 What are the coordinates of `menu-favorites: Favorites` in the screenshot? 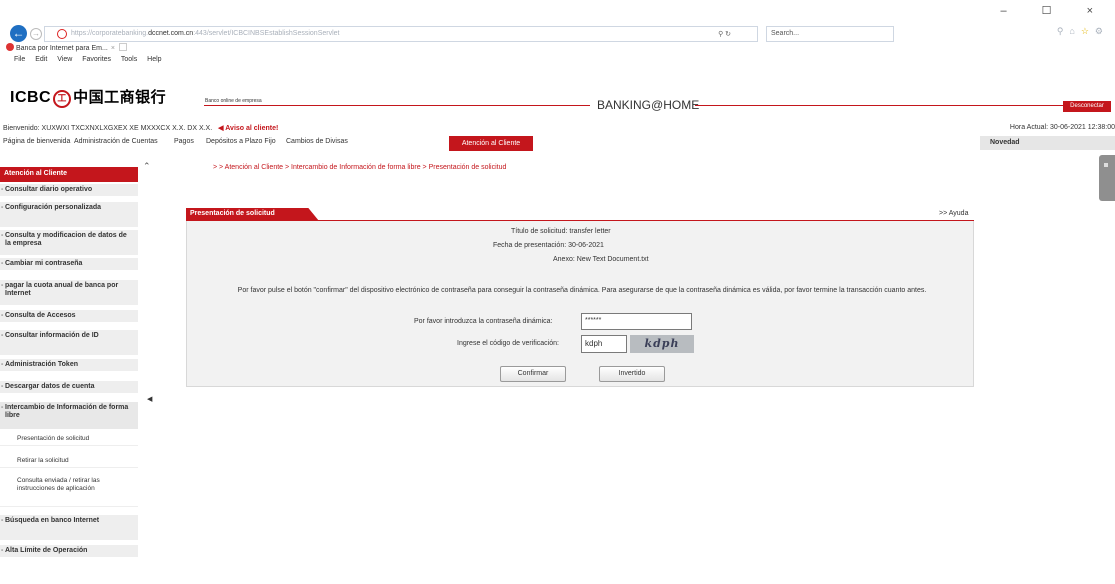 It's located at (96, 59).